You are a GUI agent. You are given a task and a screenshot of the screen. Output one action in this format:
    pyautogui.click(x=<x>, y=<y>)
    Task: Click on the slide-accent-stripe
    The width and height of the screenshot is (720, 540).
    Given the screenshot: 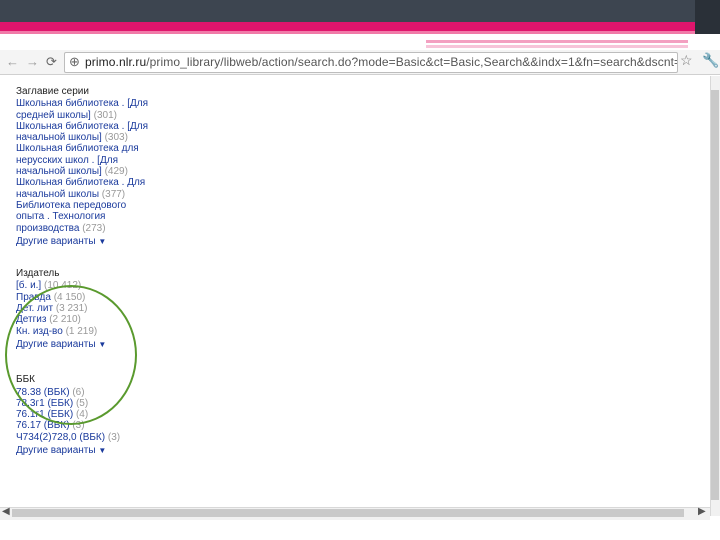 What is the action you would take?
    pyautogui.click(x=557, y=41)
    